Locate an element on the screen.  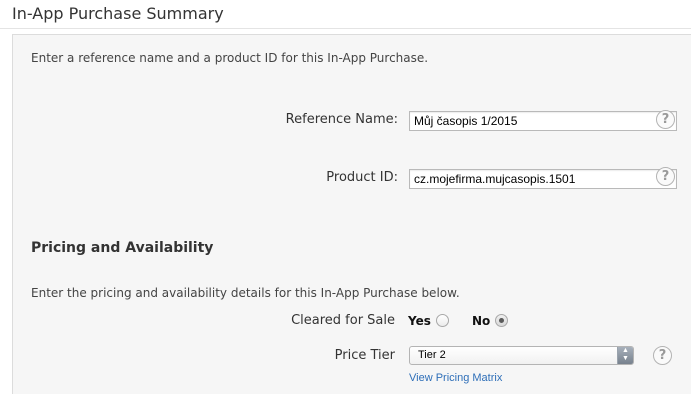
view-pricing-matrix-link: View Pricing Matrix is located at coordinates (455, 378).